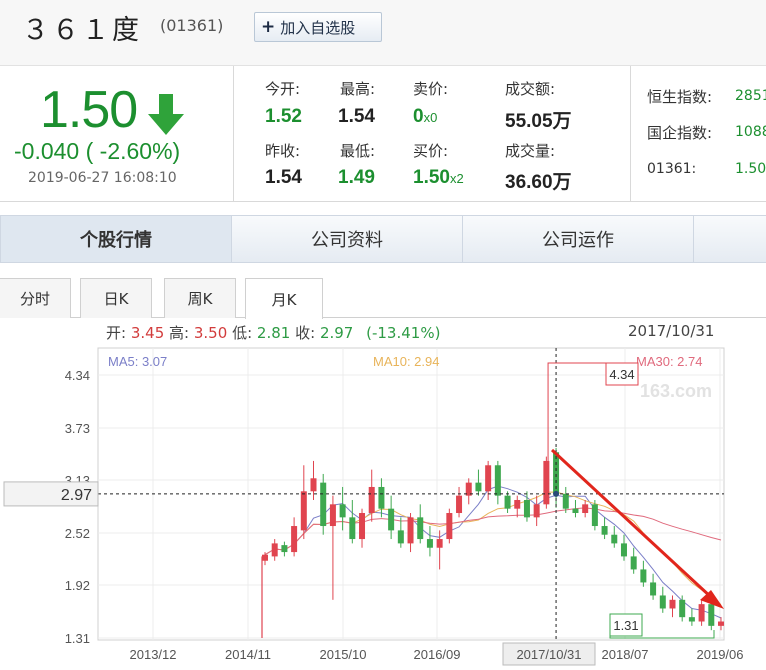  I want to click on ask-value: 0x0, so click(425, 116).